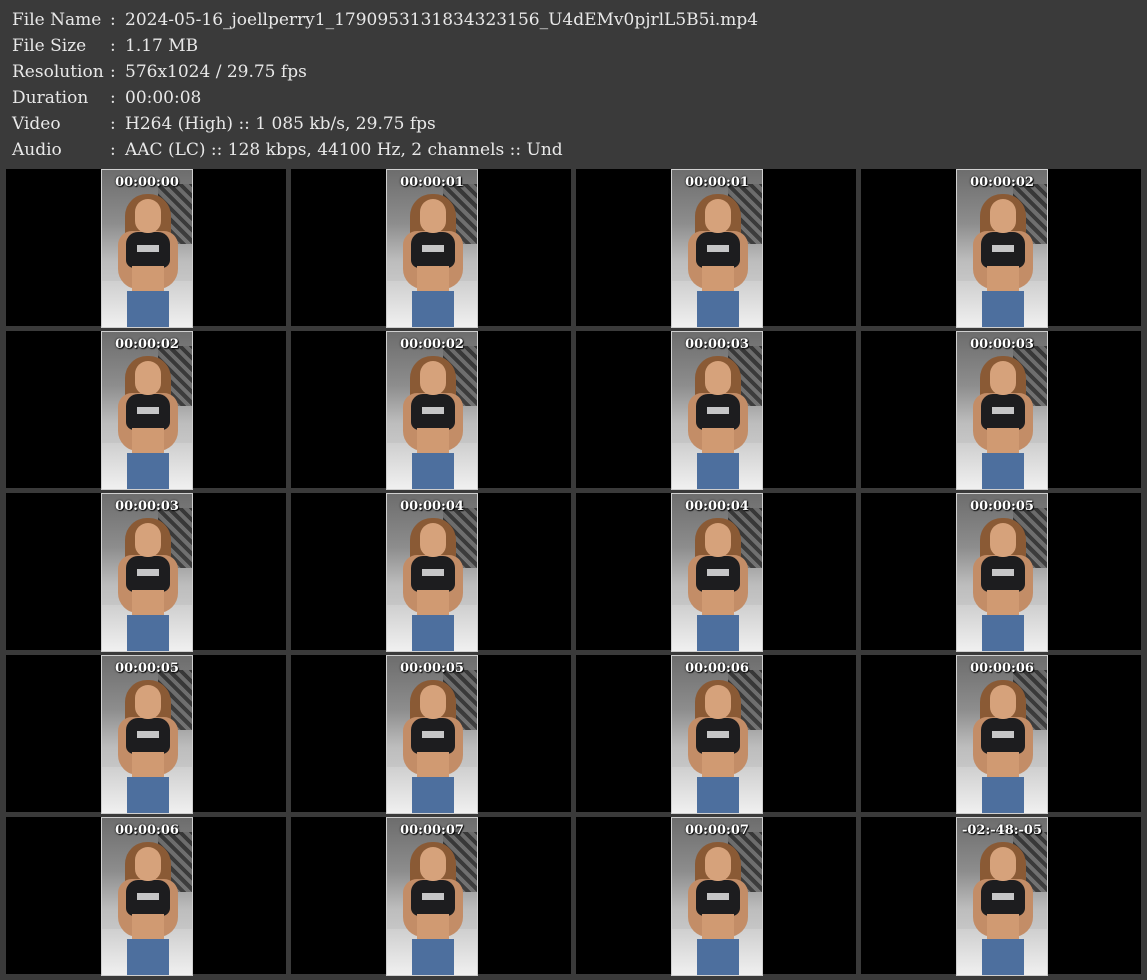 This screenshot has width=1147, height=980. I want to click on frame-timestamp: 00:00:01, so click(717, 182).